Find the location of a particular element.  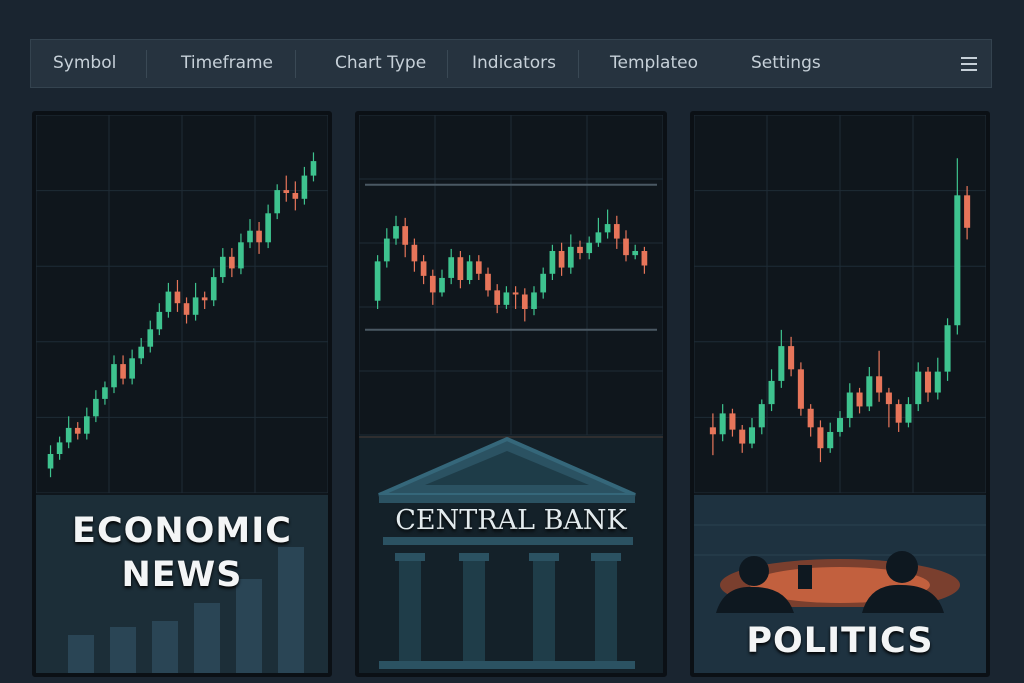

economic-news-caption: ECONOMIC NEWS is located at coordinates (182, 553).